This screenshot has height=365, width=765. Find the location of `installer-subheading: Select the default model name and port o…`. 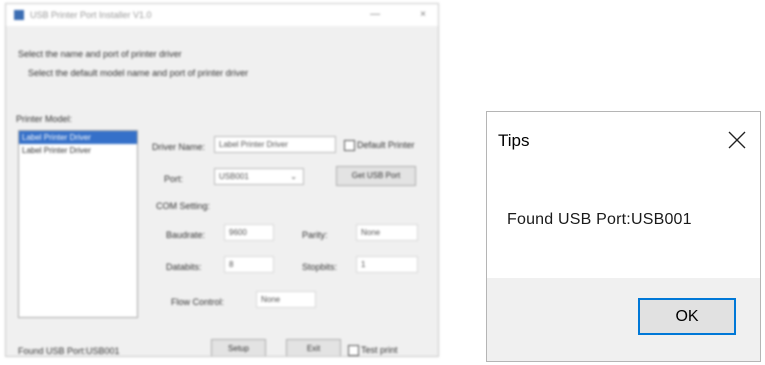

installer-subheading: Select the default model name and port o… is located at coordinates (138, 73).